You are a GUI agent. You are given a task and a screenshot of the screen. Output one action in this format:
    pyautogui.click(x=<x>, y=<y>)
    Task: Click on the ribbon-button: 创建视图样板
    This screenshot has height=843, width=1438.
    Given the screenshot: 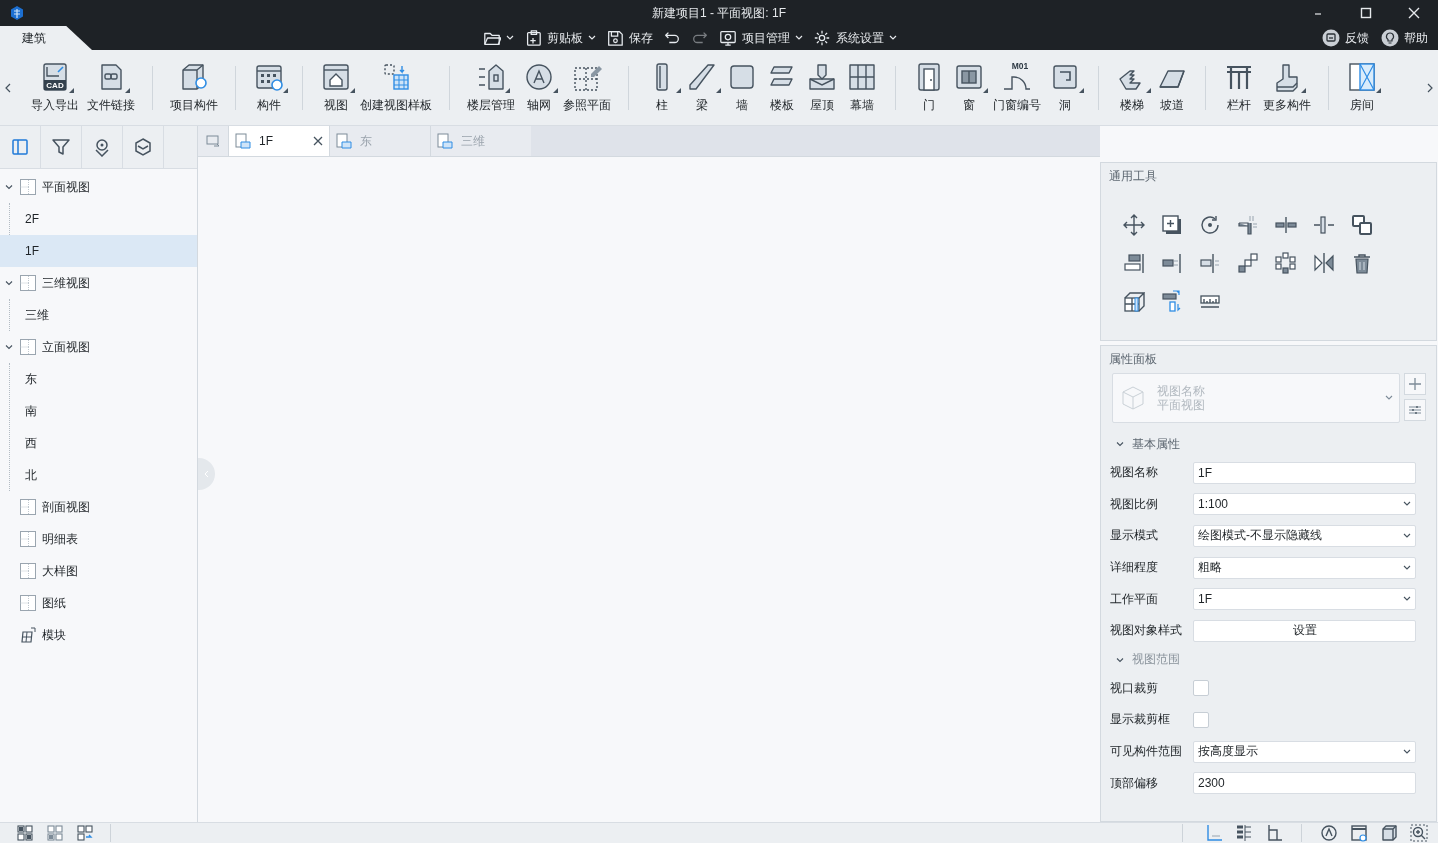 What is the action you would take?
    pyautogui.click(x=396, y=87)
    